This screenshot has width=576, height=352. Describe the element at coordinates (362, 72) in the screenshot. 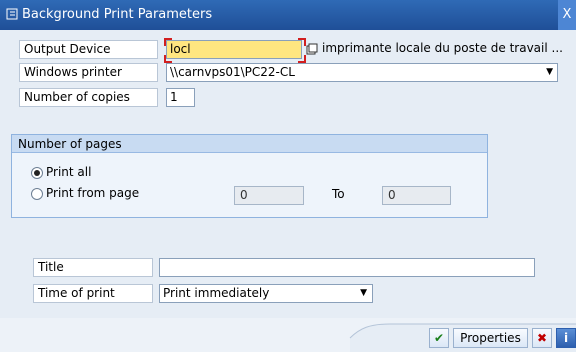

I see `windows-printer-select: \\carnvps01\PC22-CL ▼` at that location.